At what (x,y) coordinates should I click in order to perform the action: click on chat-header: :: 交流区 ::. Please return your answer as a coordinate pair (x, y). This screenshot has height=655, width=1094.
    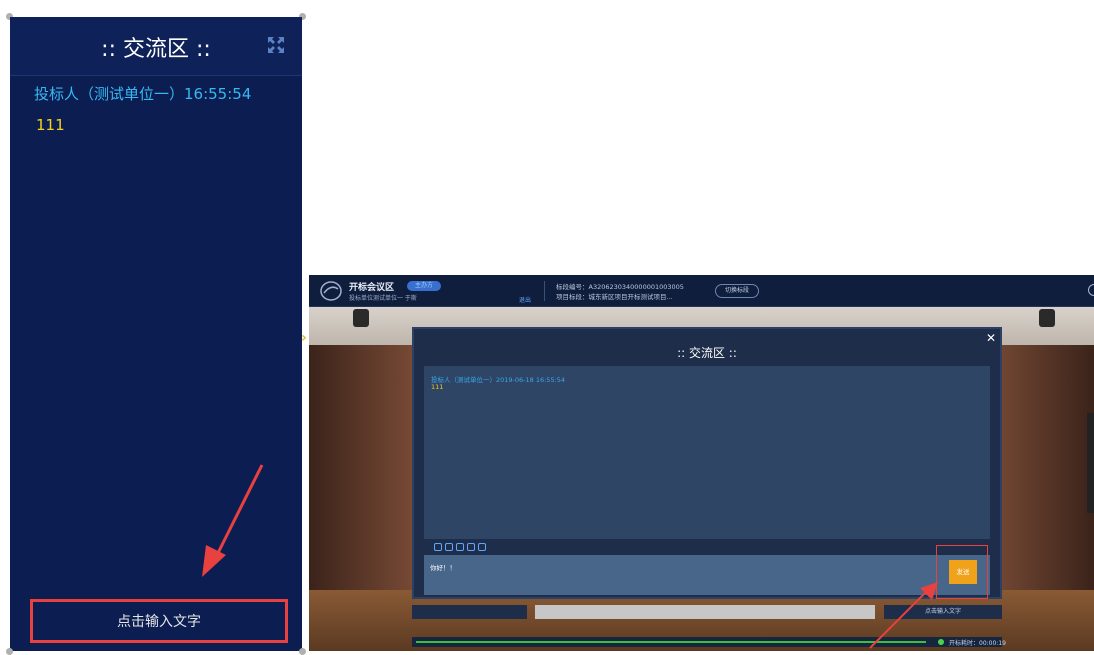
    Looking at the image, I should click on (156, 46).